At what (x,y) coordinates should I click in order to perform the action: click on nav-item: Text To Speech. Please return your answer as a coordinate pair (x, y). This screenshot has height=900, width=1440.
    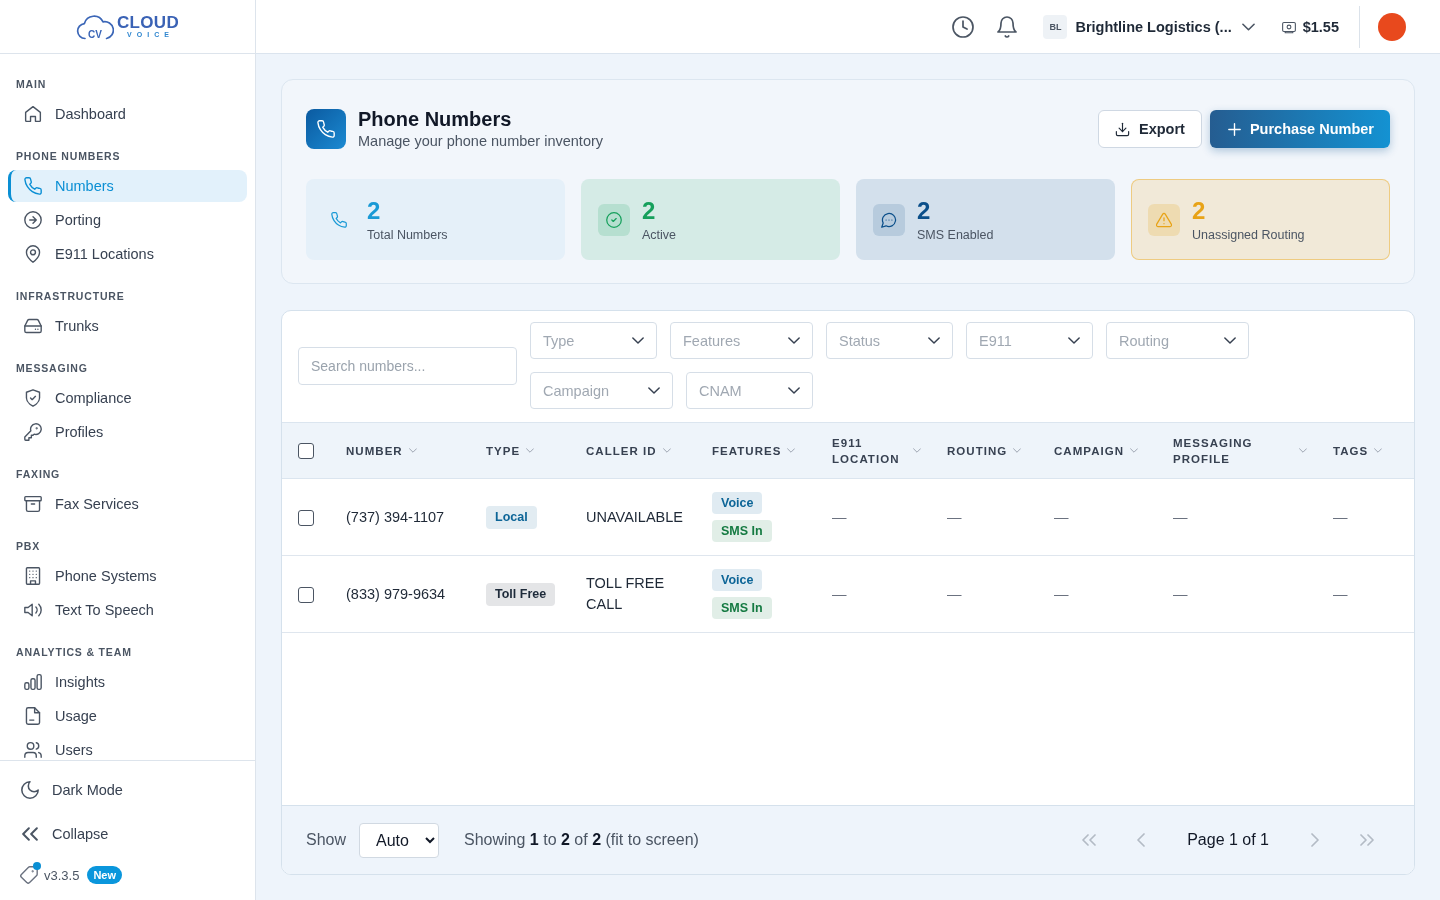
    Looking at the image, I should click on (127, 610).